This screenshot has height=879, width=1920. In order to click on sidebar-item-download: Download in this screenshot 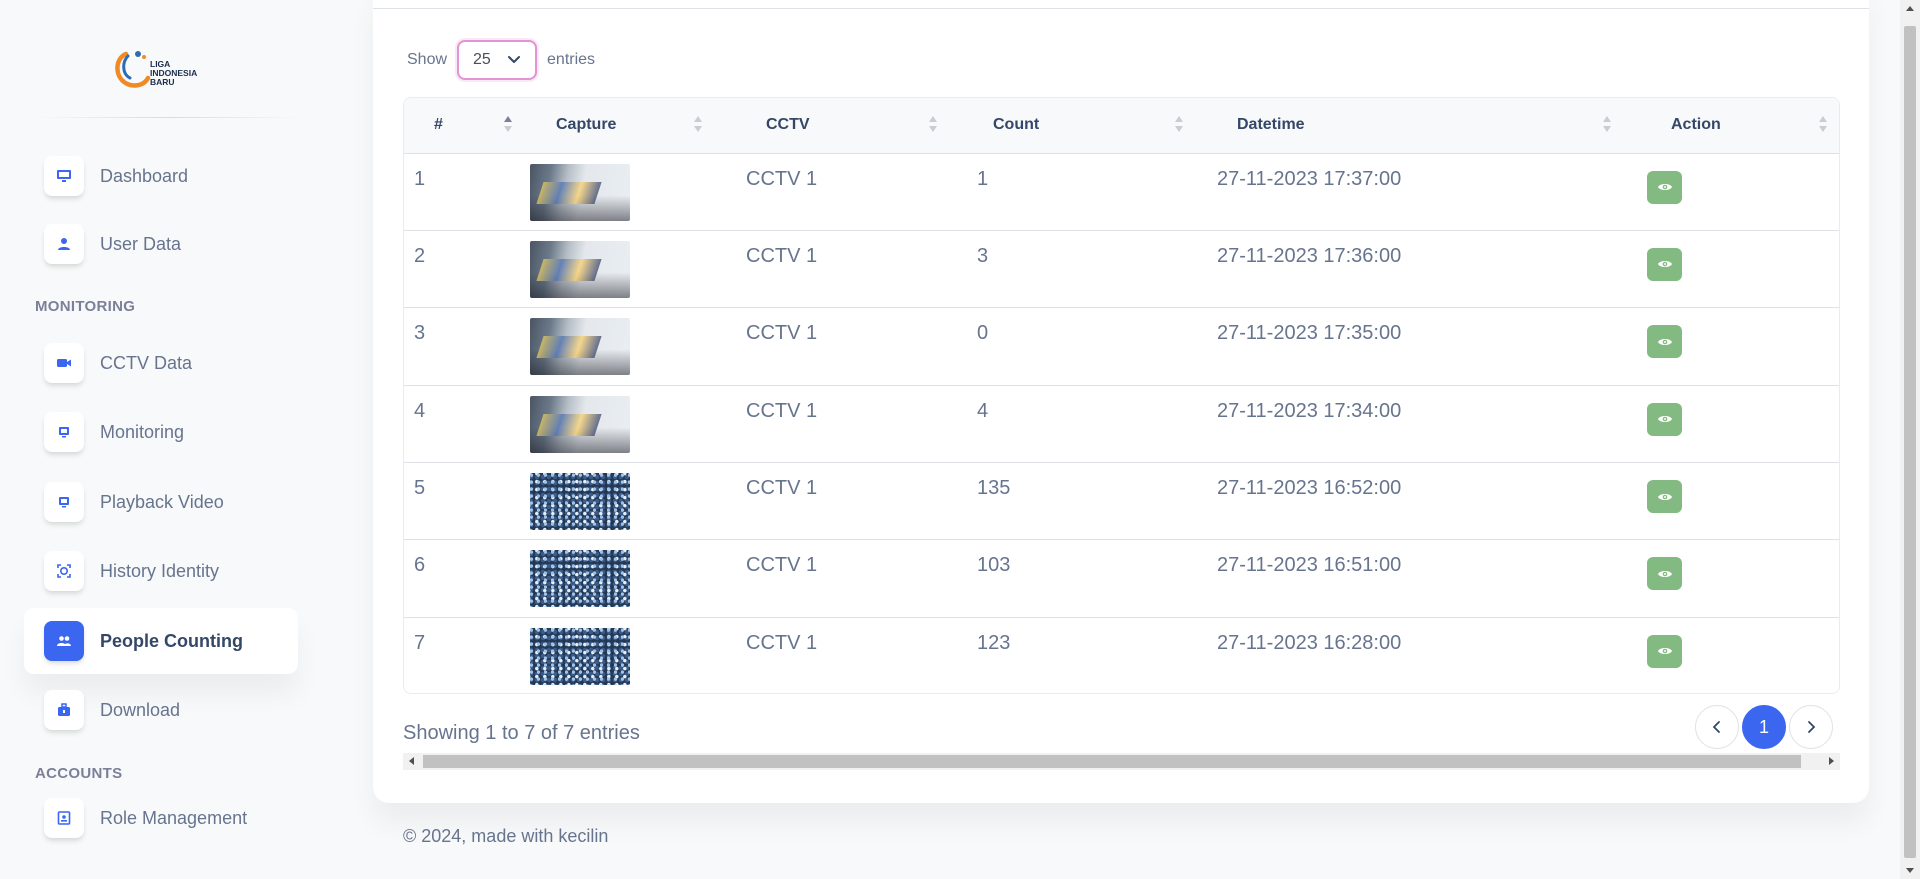, I will do `click(161, 710)`.